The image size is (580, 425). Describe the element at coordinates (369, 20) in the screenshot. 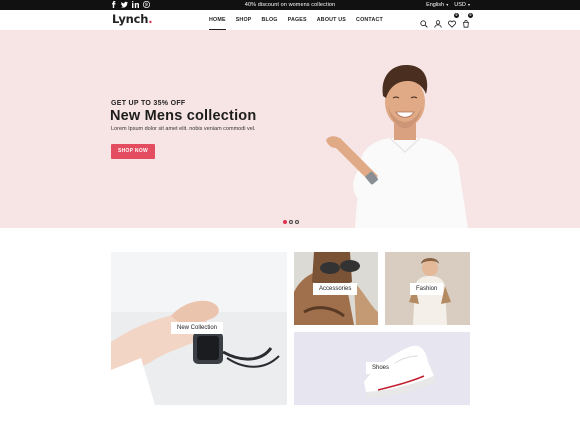

I see `nav-contact: CONTACT` at that location.